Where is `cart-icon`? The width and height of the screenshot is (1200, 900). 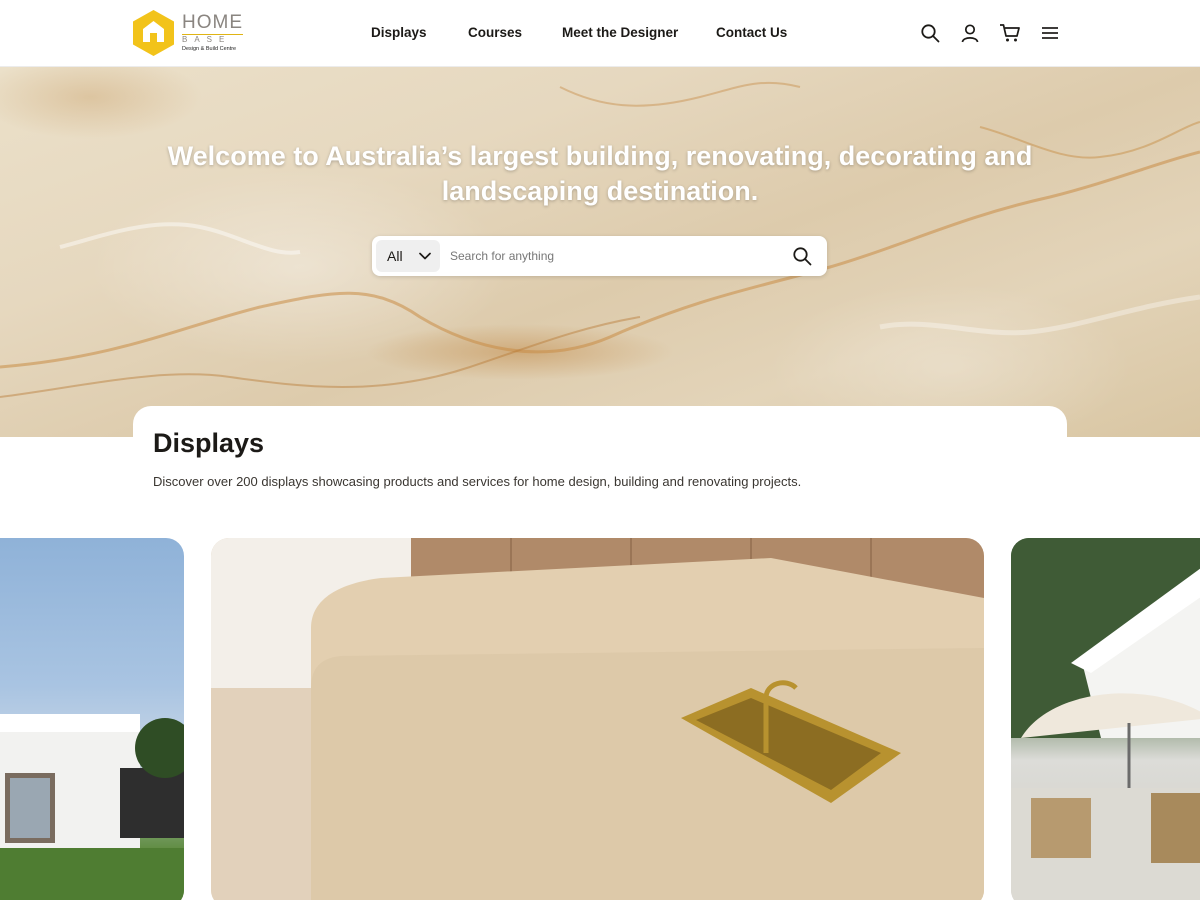 cart-icon is located at coordinates (1010, 33).